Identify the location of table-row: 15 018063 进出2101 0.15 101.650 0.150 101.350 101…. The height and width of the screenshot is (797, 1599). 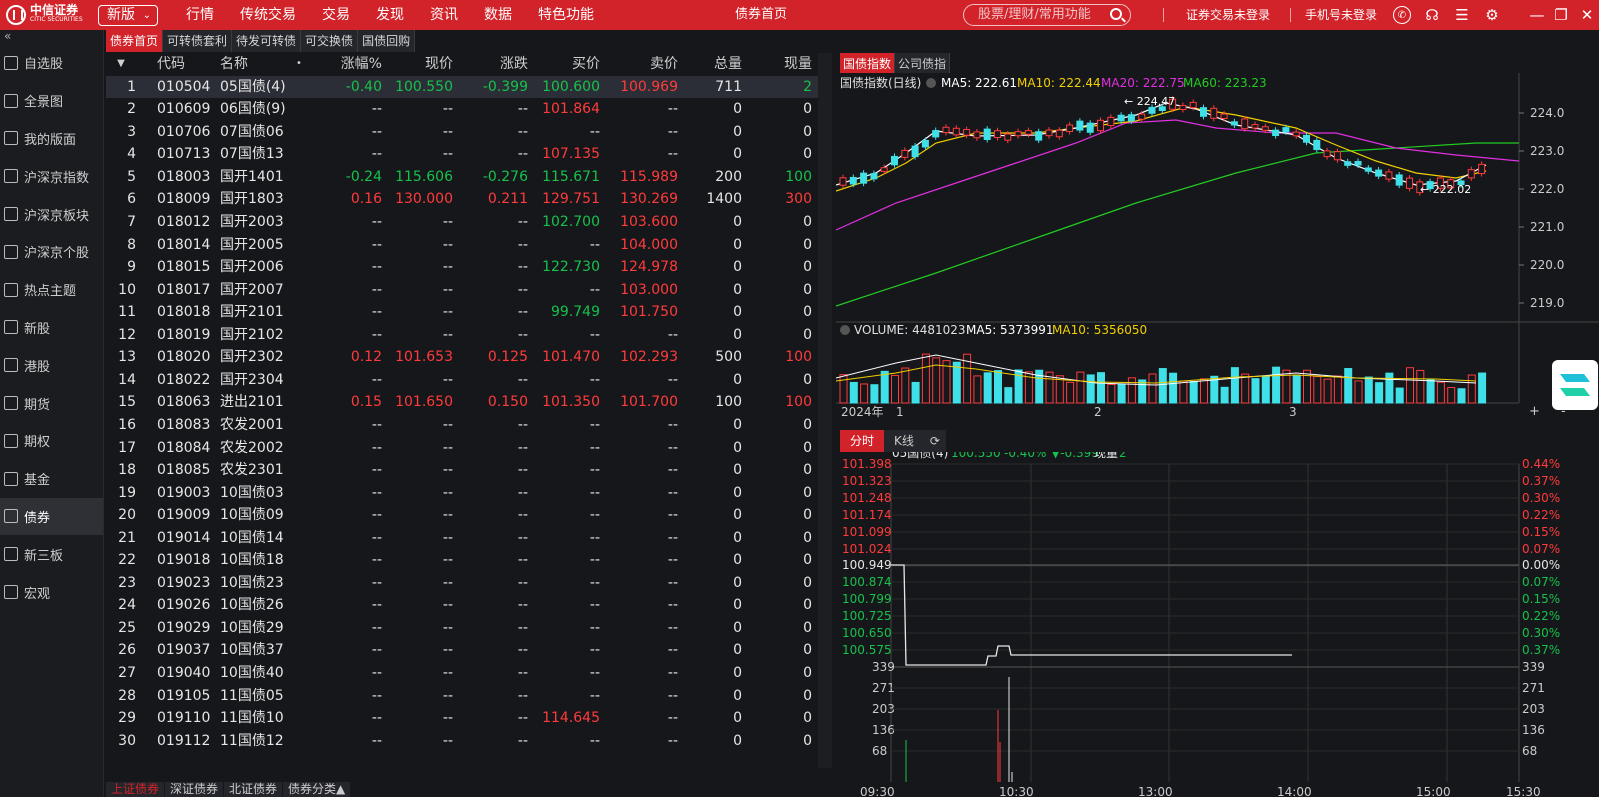
(466, 402).